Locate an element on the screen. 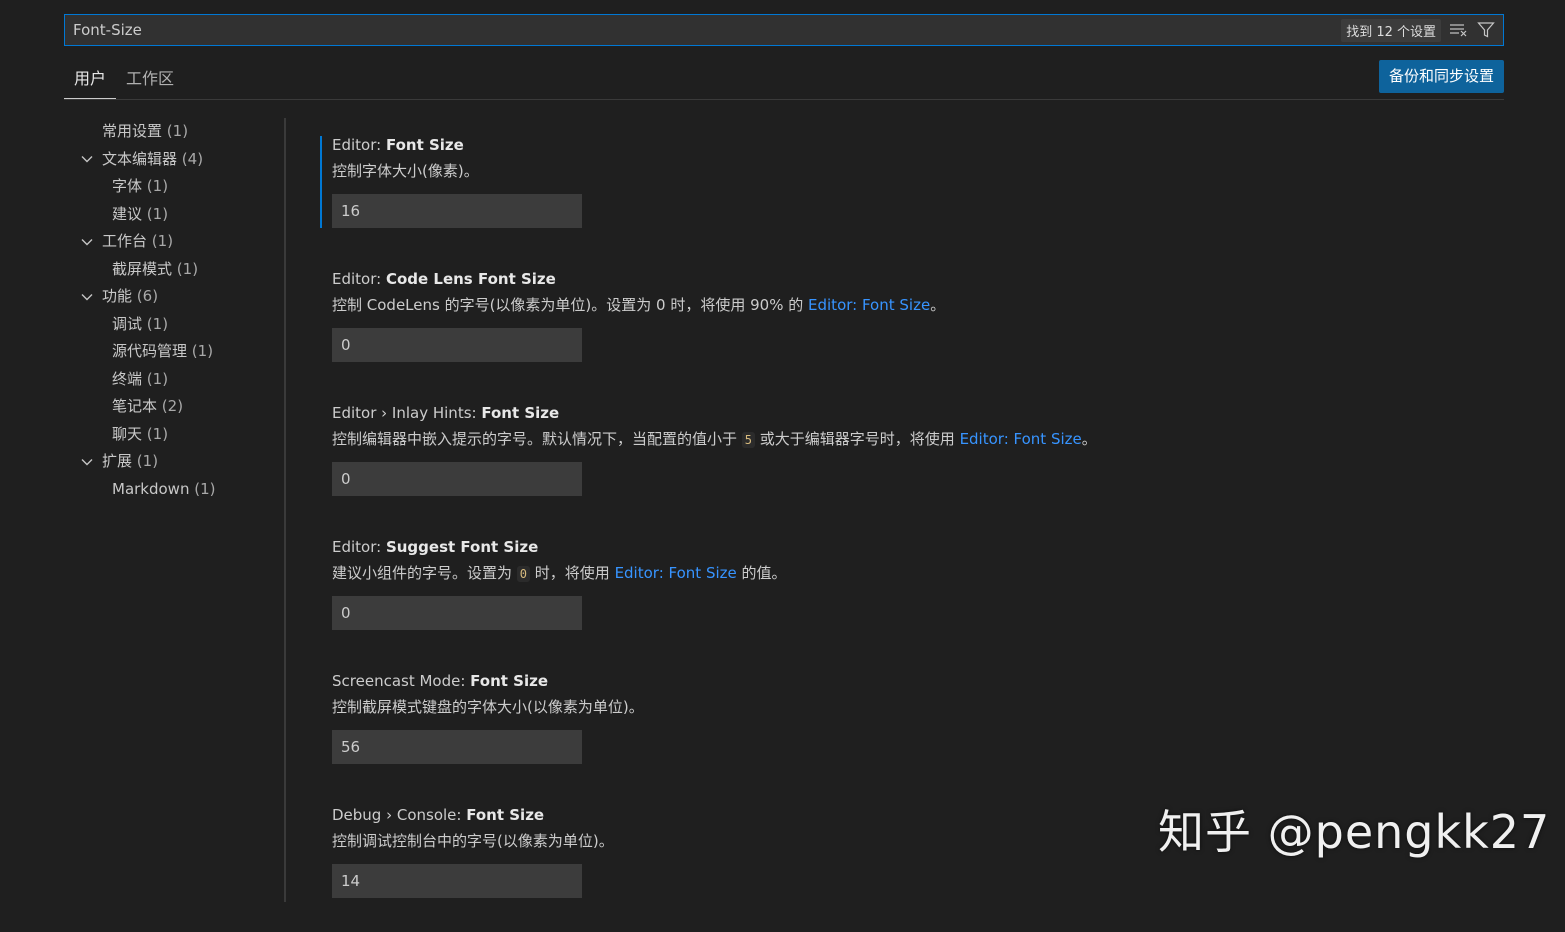 This screenshot has width=1565, height=932. toc-item-label: 扩展 is located at coordinates (117, 461).